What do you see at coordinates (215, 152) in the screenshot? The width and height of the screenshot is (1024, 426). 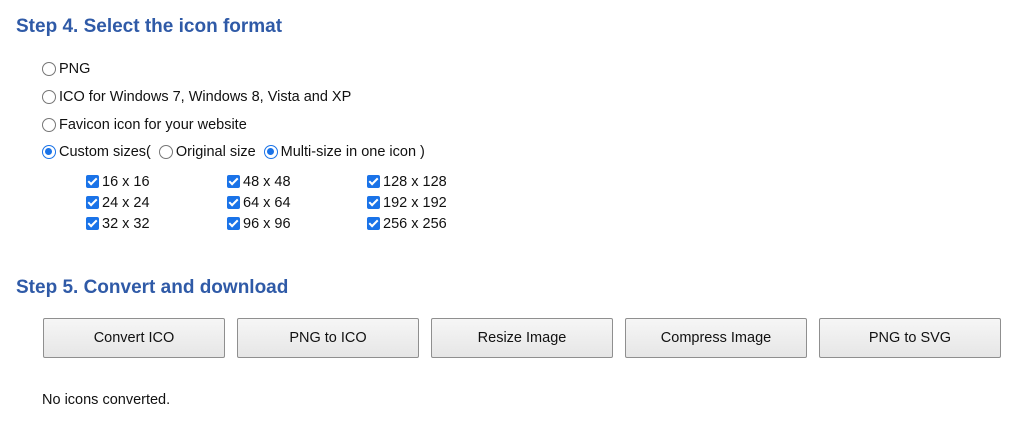 I see `original-size-label: Original size` at bounding box center [215, 152].